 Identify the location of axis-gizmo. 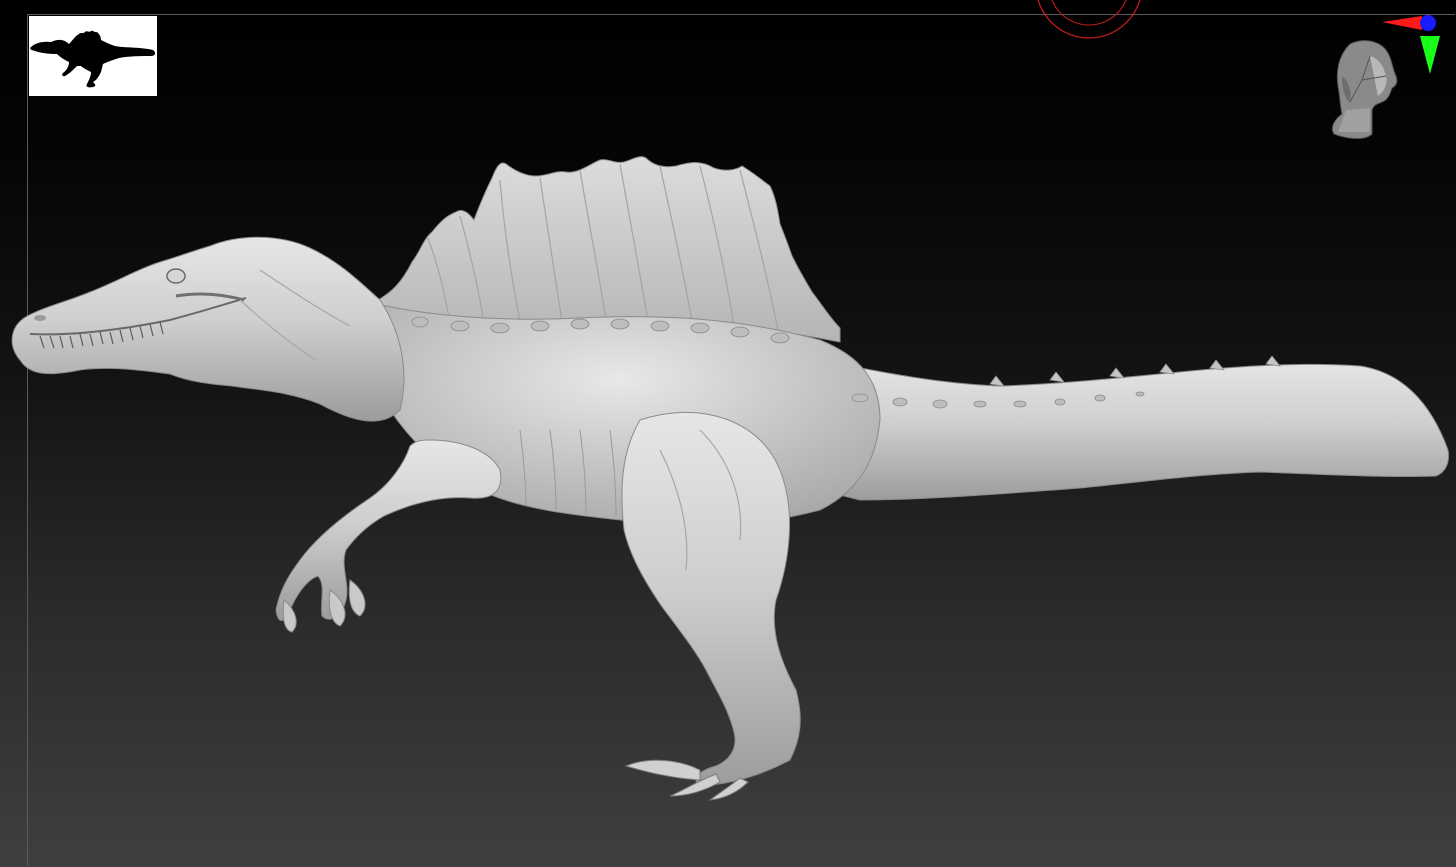
(1409, 45).